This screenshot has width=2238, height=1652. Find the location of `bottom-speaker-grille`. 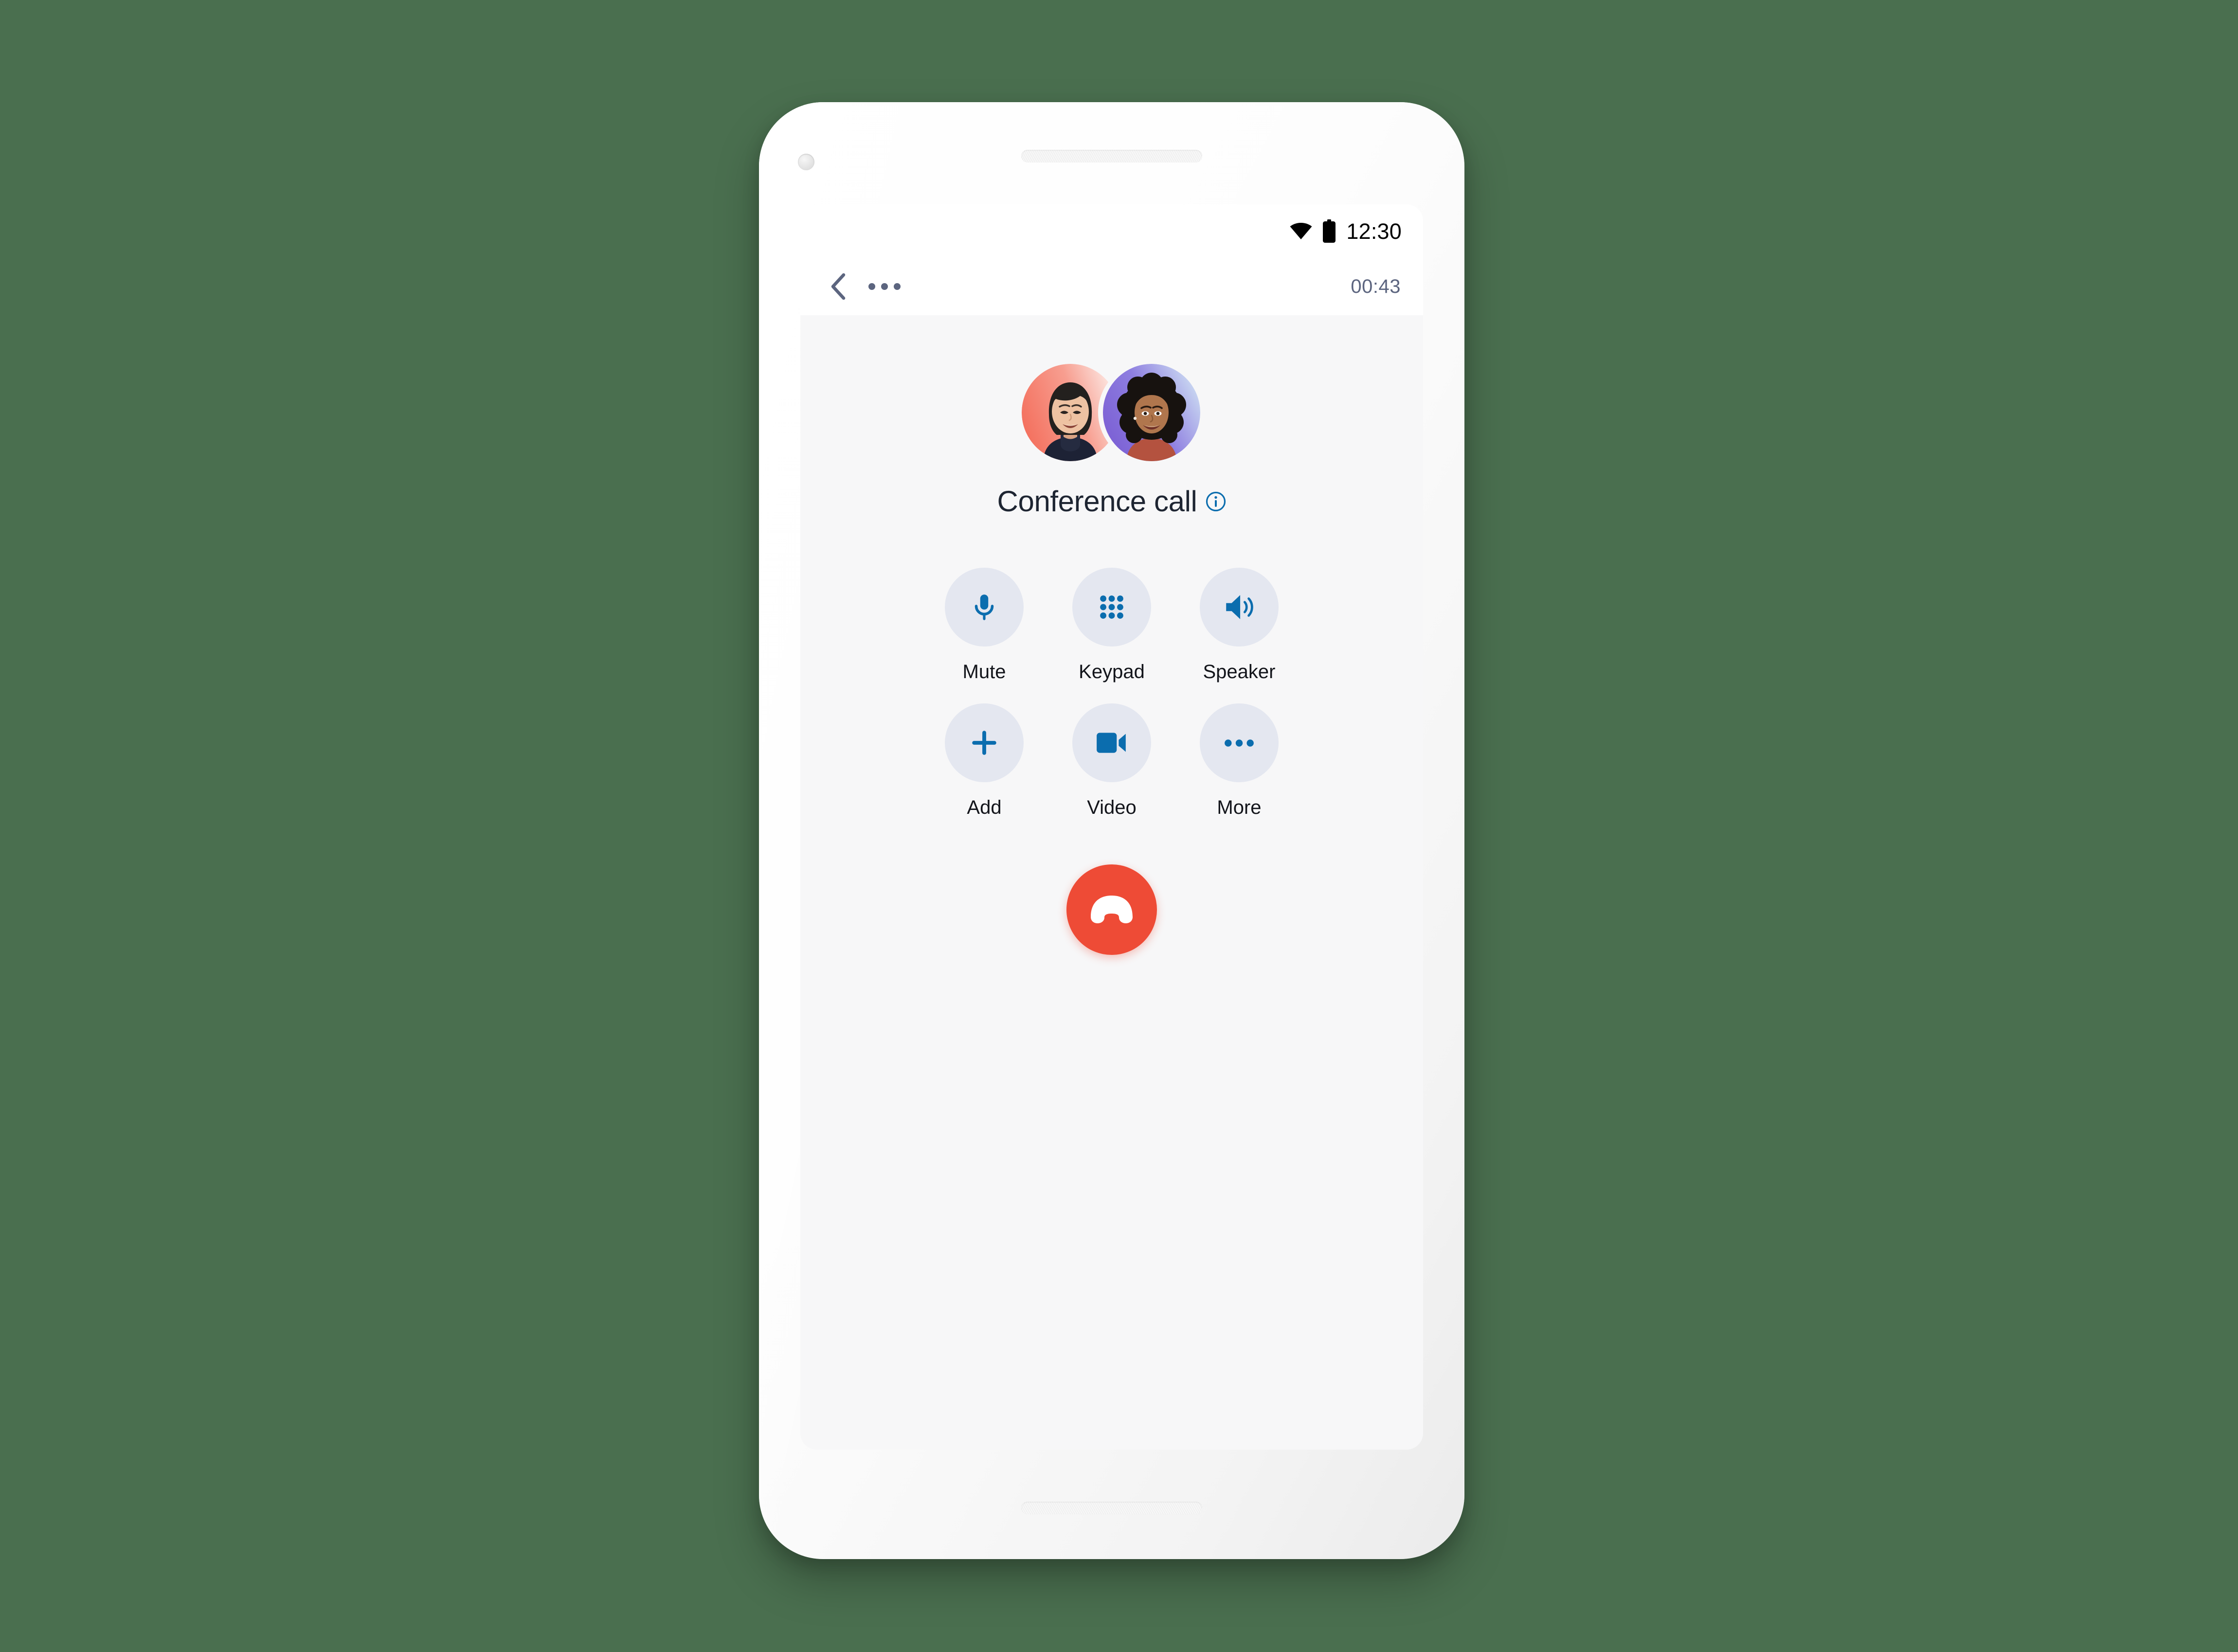

bottom-speaker-grille is located at coordinates (1111, 1508).